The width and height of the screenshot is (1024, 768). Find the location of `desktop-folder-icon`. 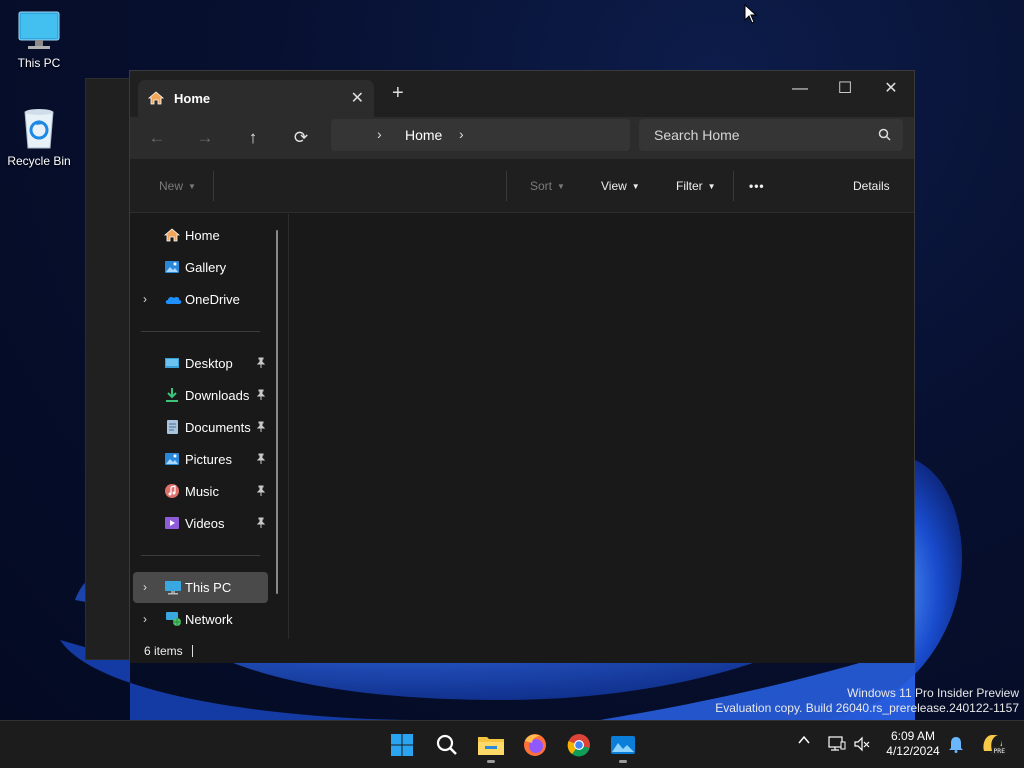

desktop-folder-icon is located at coordinates (172, 363).